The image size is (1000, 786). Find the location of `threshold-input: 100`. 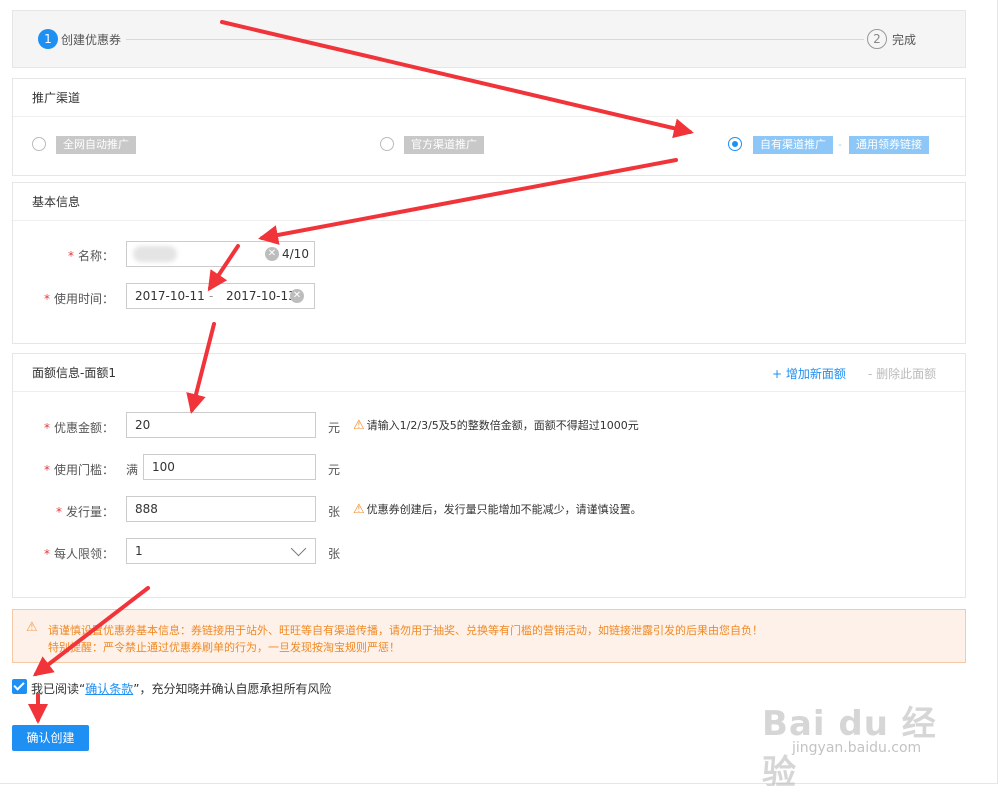

threshold-input: 100 is located at coordinates (229, 467).